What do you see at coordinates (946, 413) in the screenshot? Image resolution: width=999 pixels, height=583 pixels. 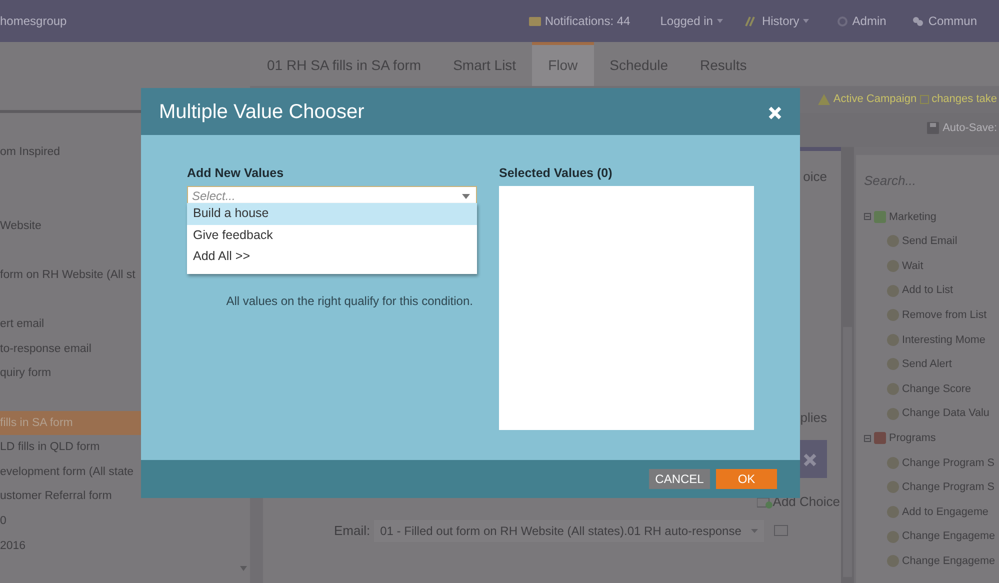 I see `palette-item: Change Data Valu` at bounding box center [946, 413].